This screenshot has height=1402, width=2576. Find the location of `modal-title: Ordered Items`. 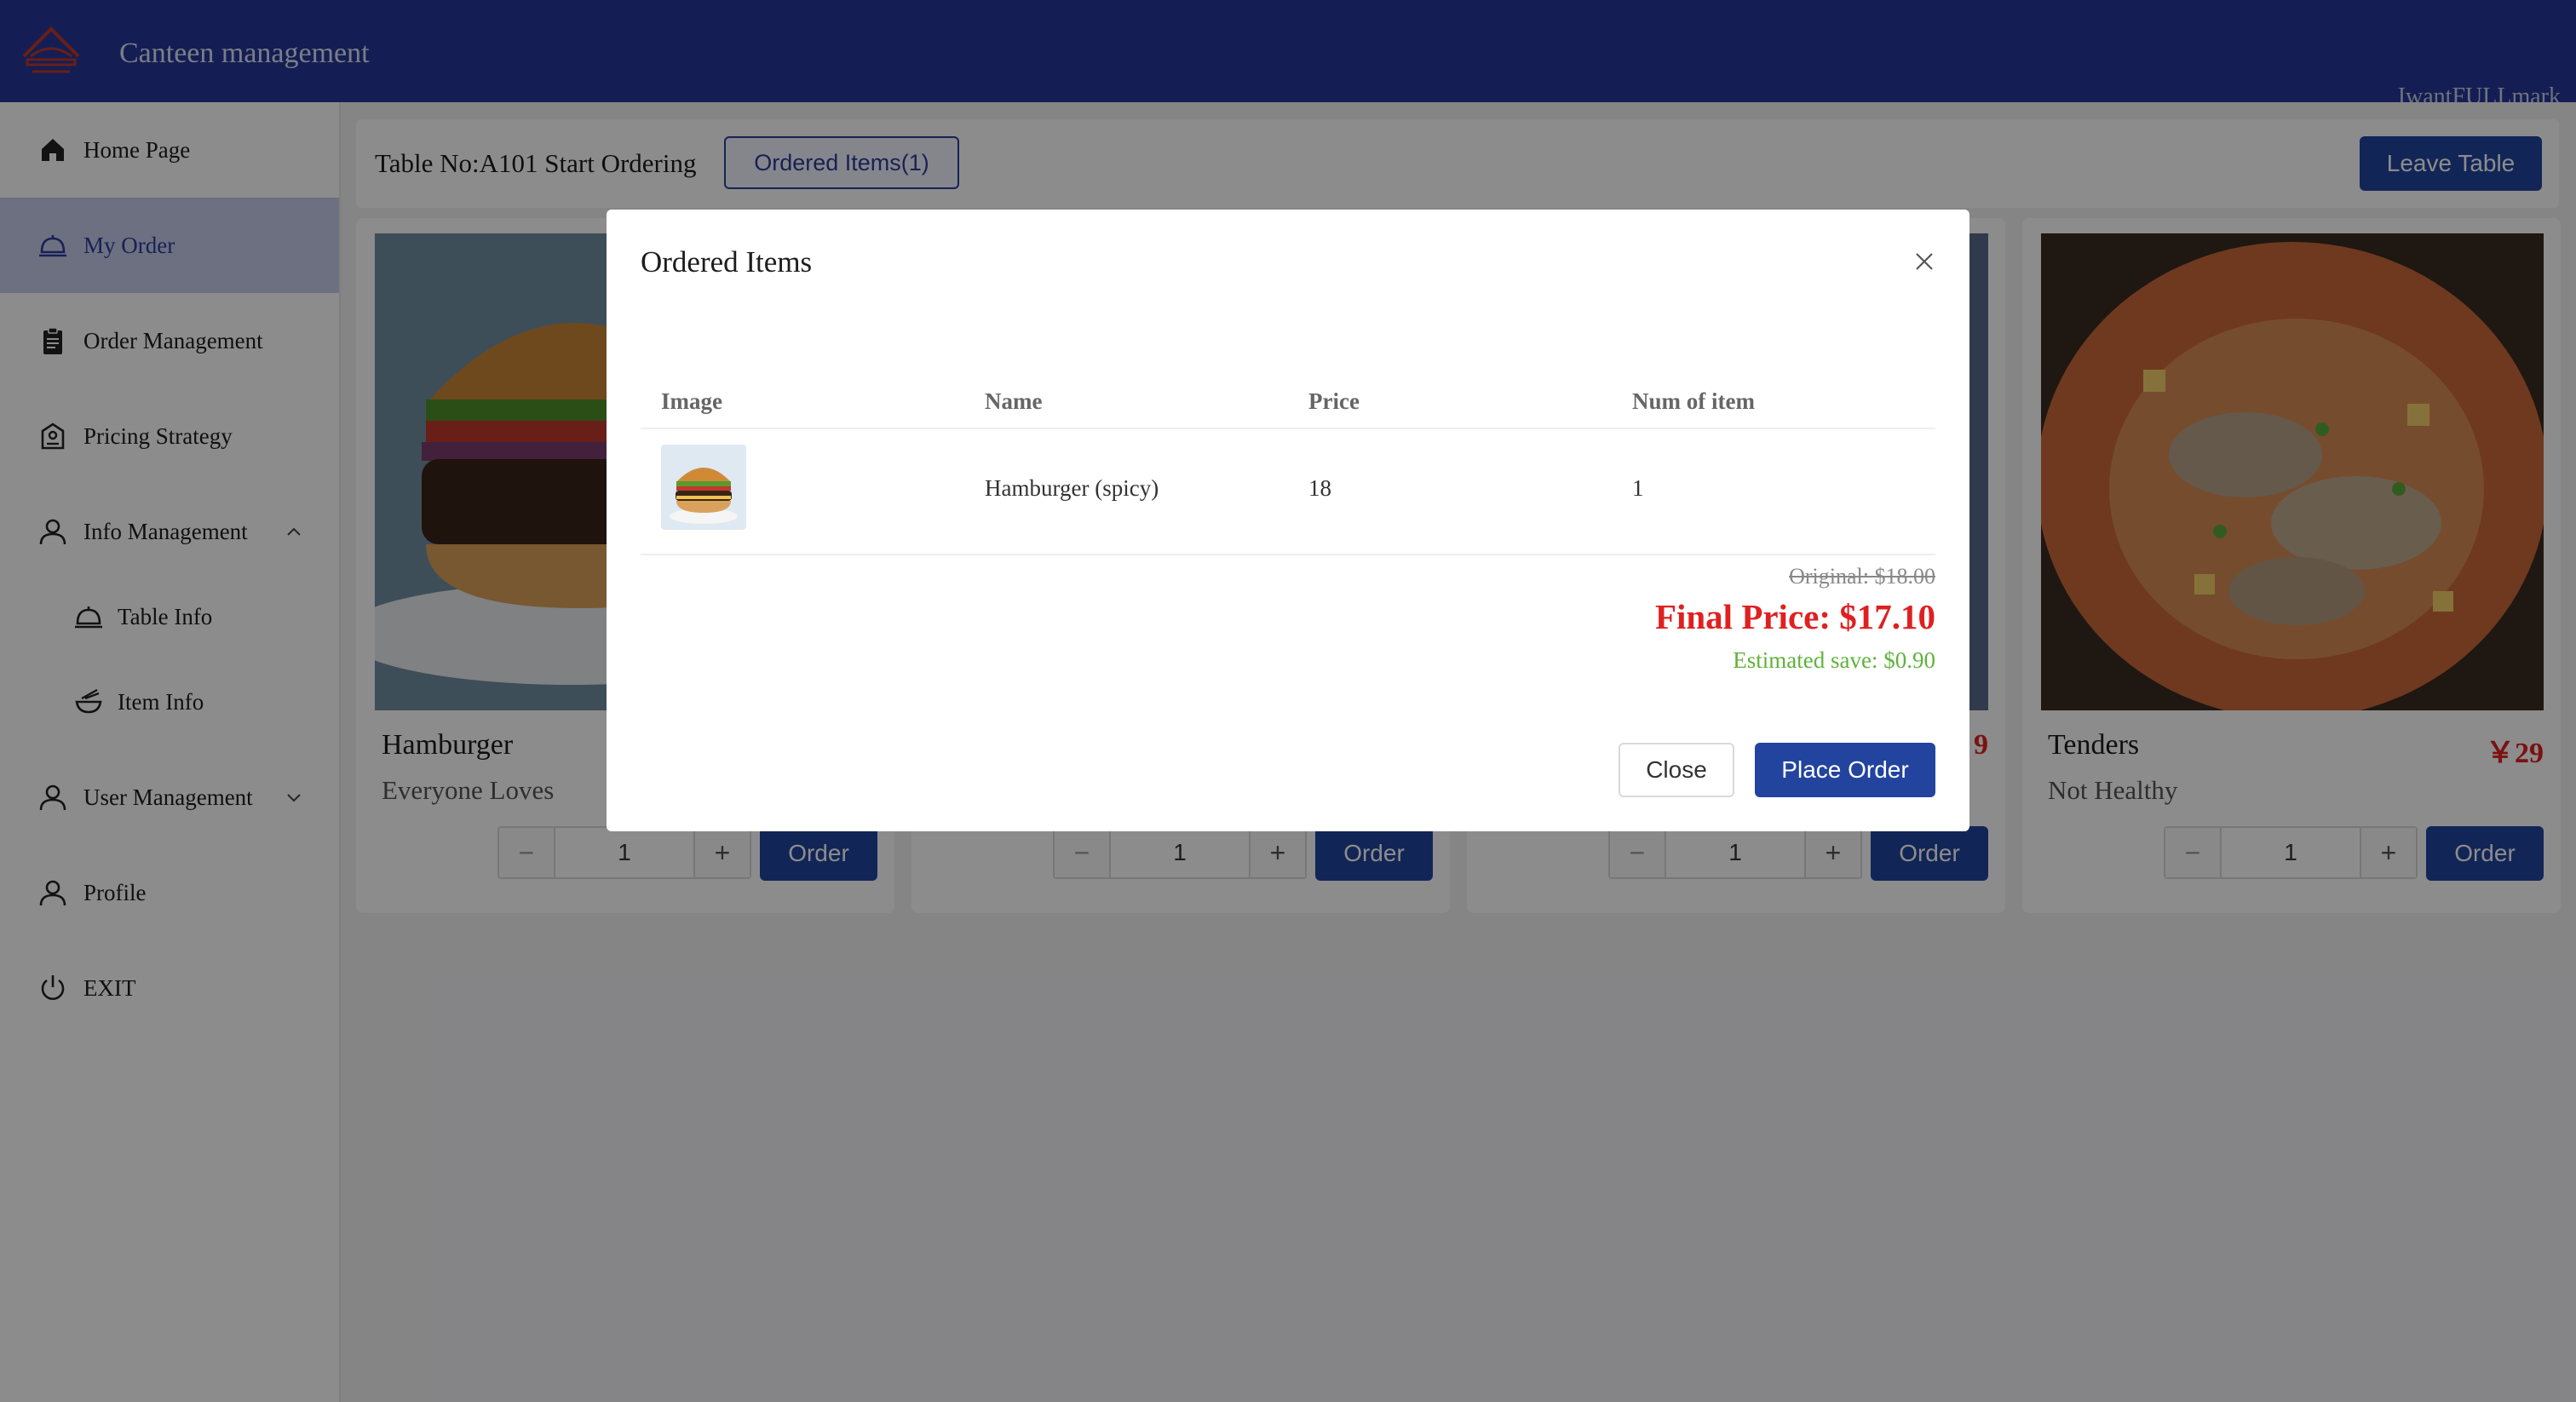

modal-title: Ordered Items is located at coordinates (727, 262).